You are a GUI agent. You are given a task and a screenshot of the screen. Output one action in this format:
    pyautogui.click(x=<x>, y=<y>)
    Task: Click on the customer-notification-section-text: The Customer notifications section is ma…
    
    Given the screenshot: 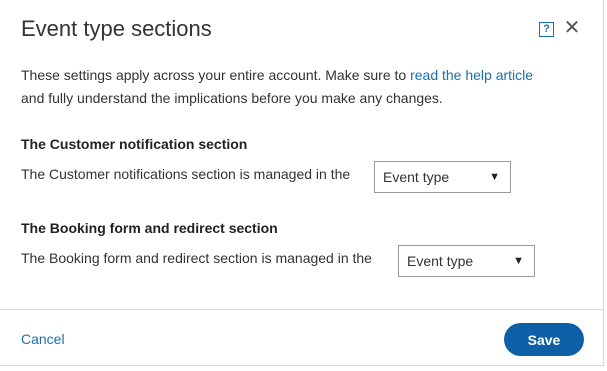 What is the action you would take?
    pyautogui.click(x=186, y=174)
    